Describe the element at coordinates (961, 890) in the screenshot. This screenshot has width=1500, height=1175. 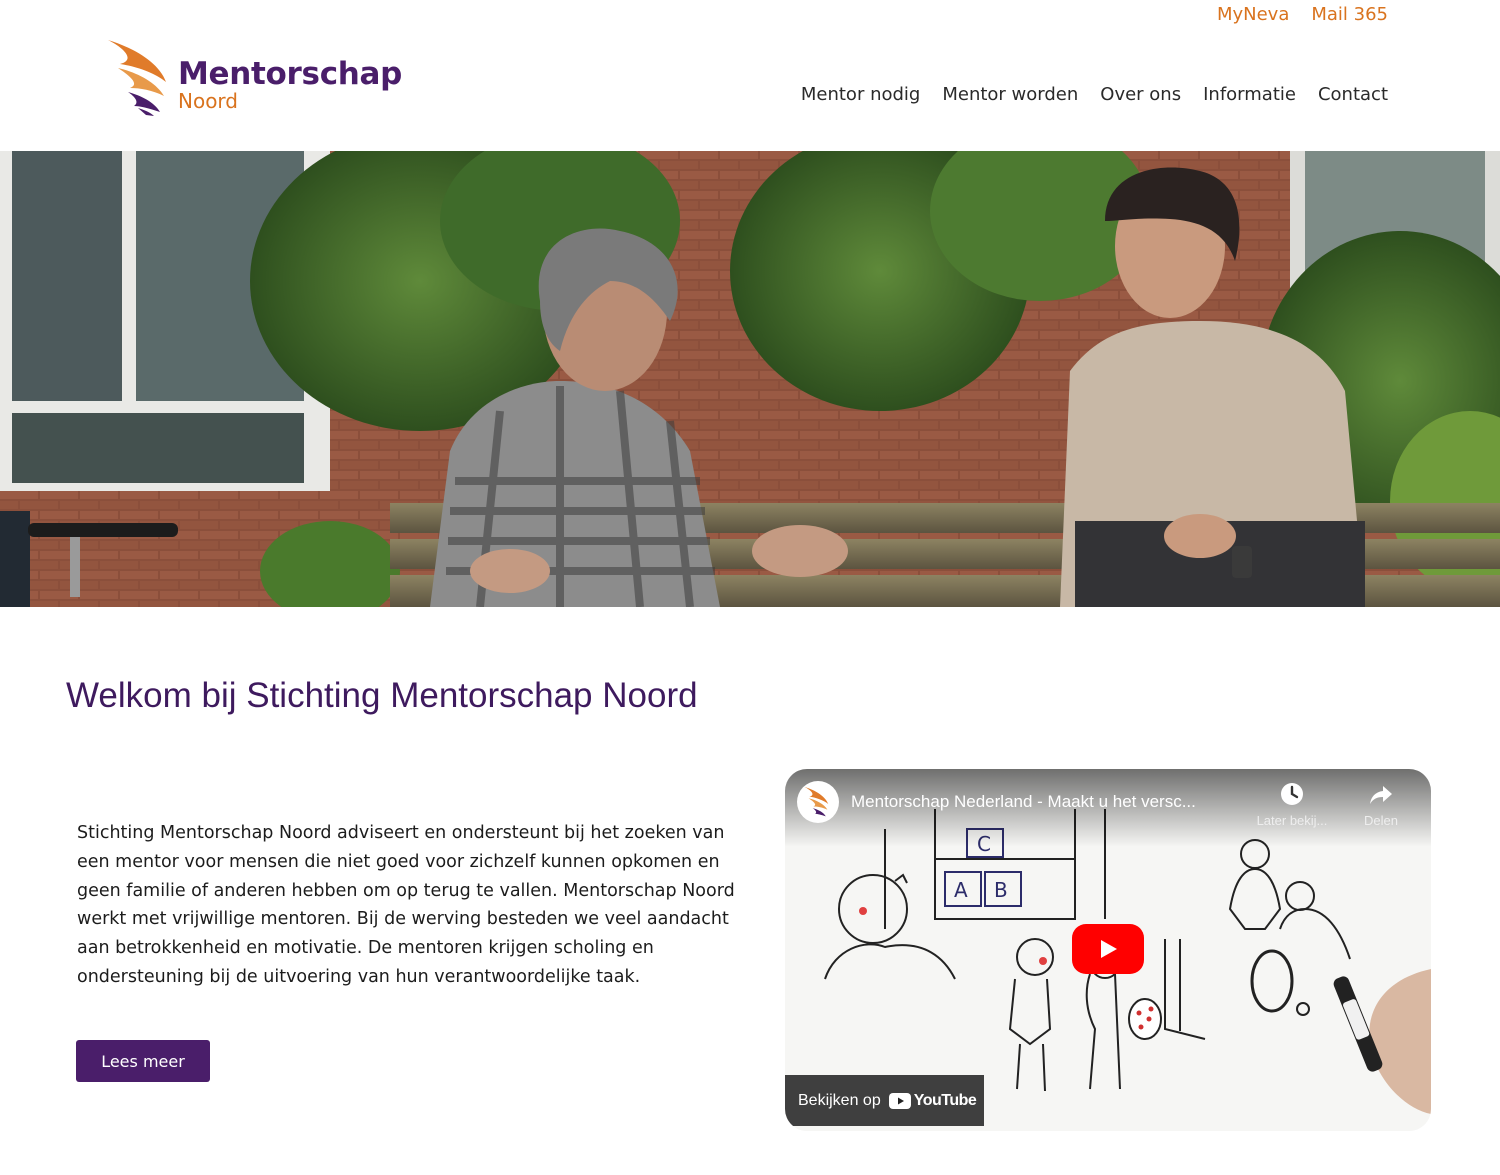
I see `sketch-letter-a: A` at that location.